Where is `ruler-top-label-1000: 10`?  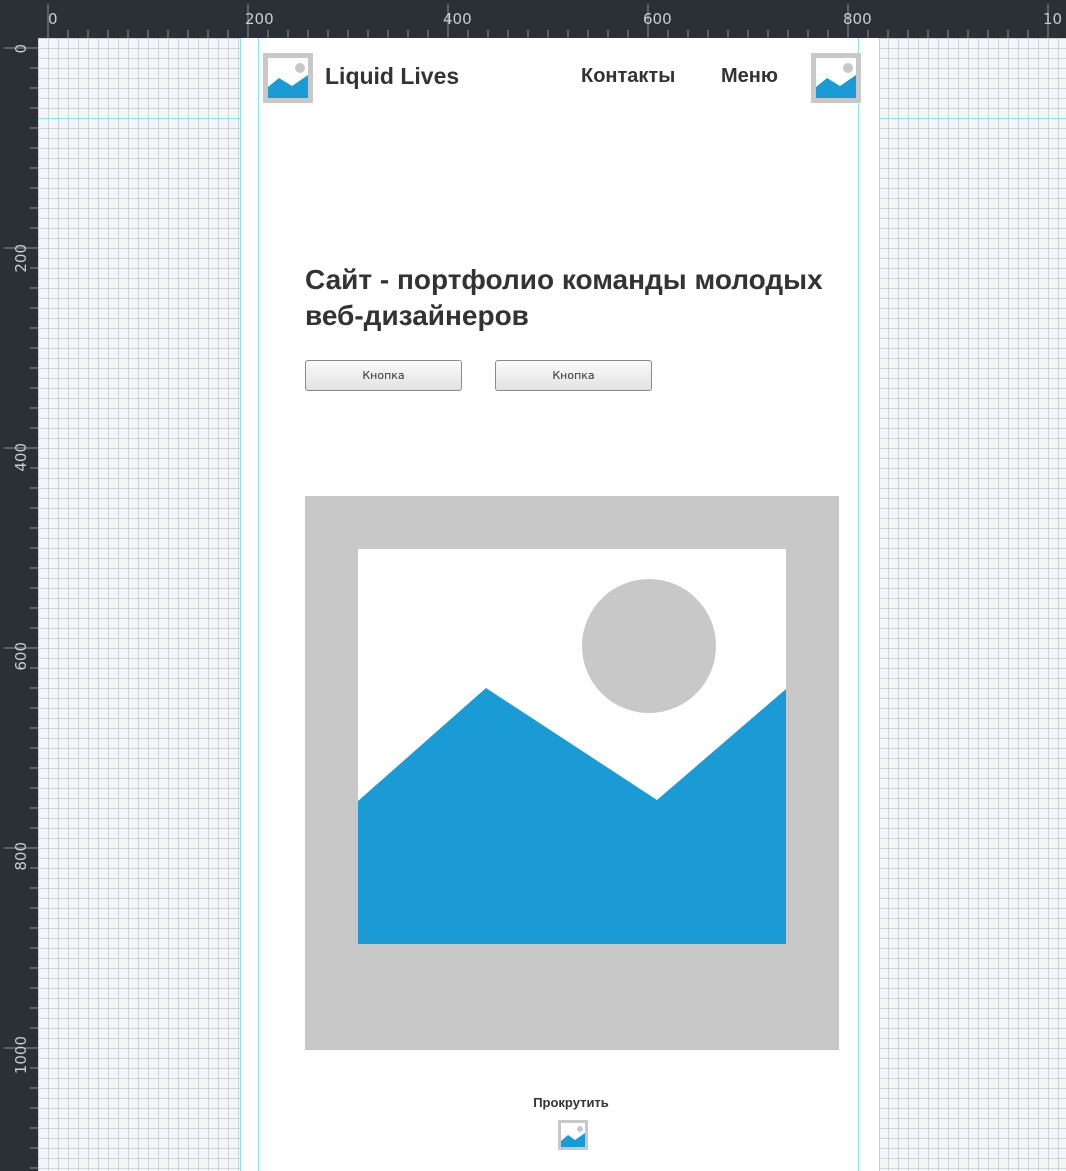 ruler-top-label-1000: 10 is located at coordinates (1053, 19).